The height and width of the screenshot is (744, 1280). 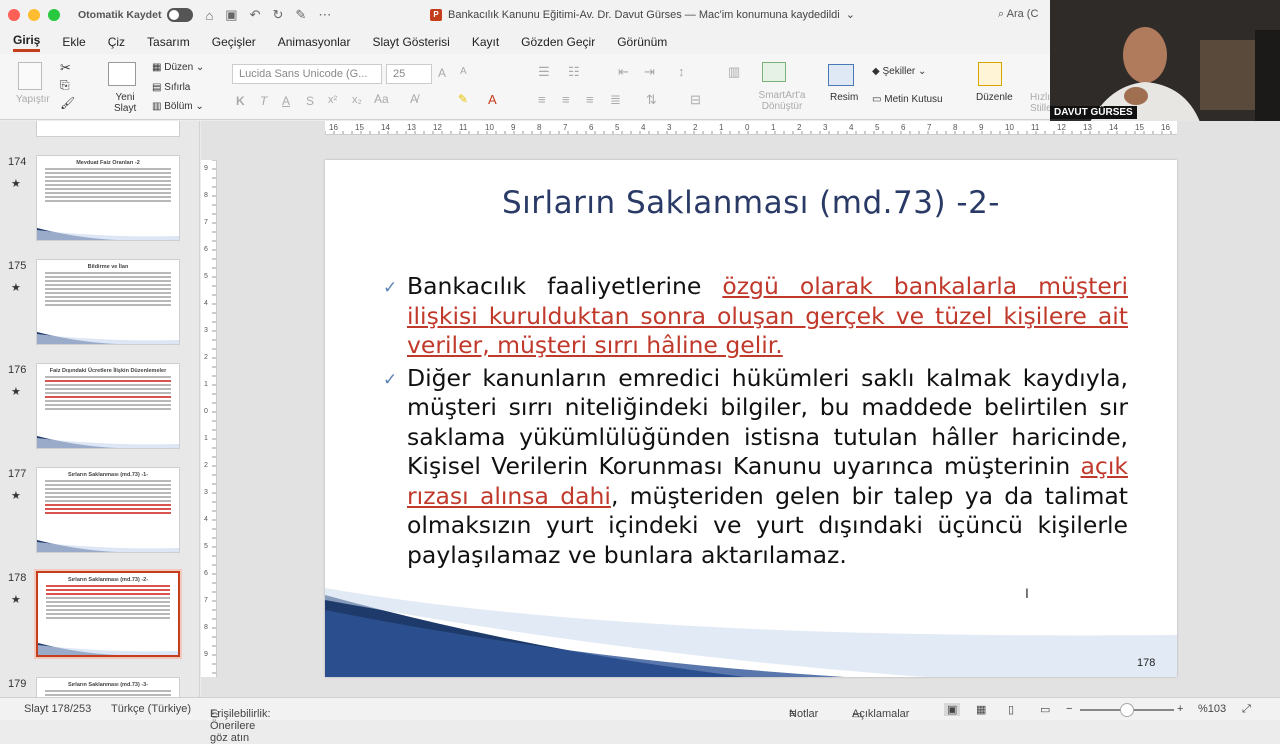 What do you see at coordinates (171, 87) in the screenshot?
I see `reset-button: ▤ Sıfırla` at bounding box center [171, 87].